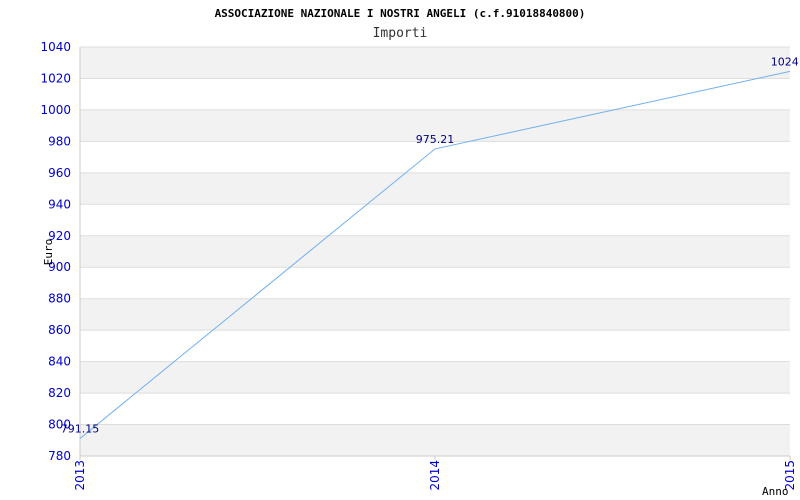  I want to click on y-tick-label: 940, so click(59, 204).